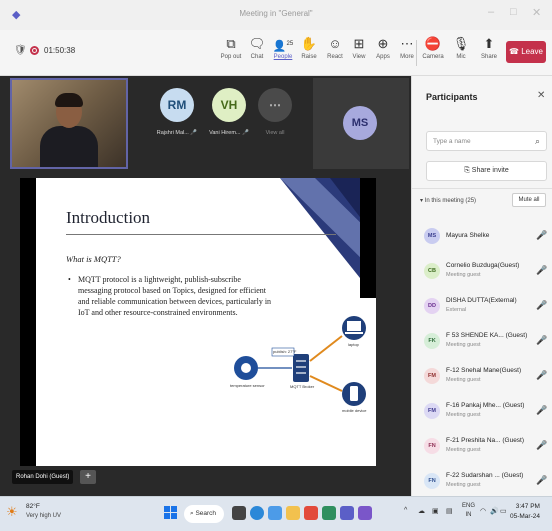 This screenshot has width=552, height=531. What do you see at coordinates (257, 513) in the screenshot?
I see `edge-icon` at bounding box center [257, 513].